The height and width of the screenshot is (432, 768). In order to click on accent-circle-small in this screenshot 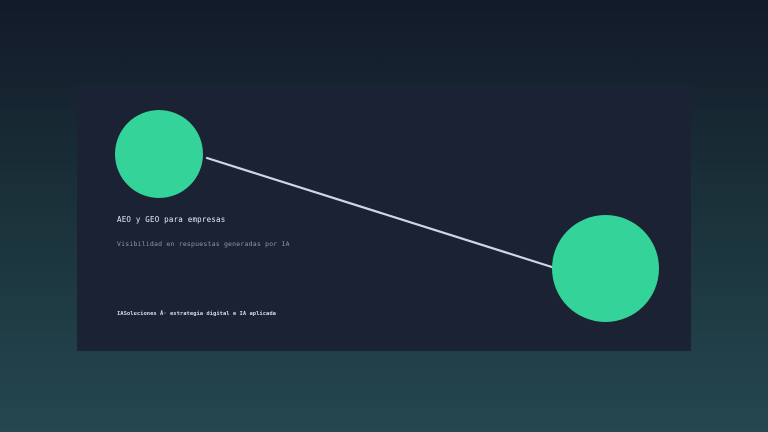, I will do `click(159, 154)`.